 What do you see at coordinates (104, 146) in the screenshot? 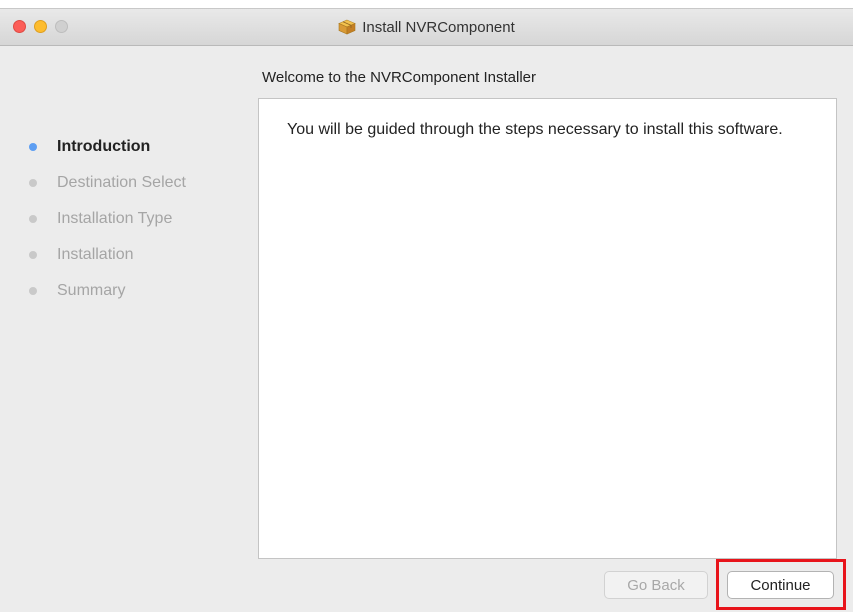
I see `step-label: Introduction` at bounding box center [104, 146].